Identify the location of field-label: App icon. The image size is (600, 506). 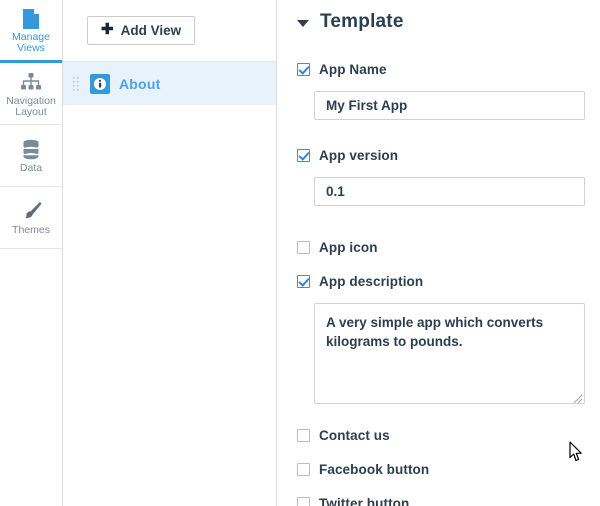
(348, 247).